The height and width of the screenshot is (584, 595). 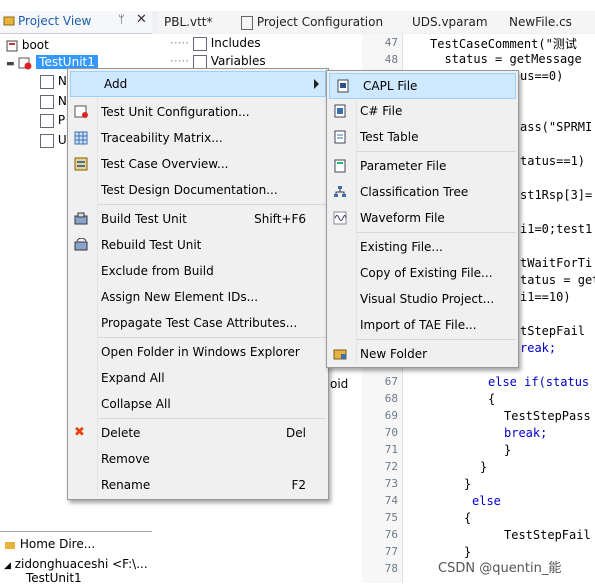 What do you see at coordinates (391, 551) in the screenshot?
I see `line-number: 77` at bounding box center [391, 551].